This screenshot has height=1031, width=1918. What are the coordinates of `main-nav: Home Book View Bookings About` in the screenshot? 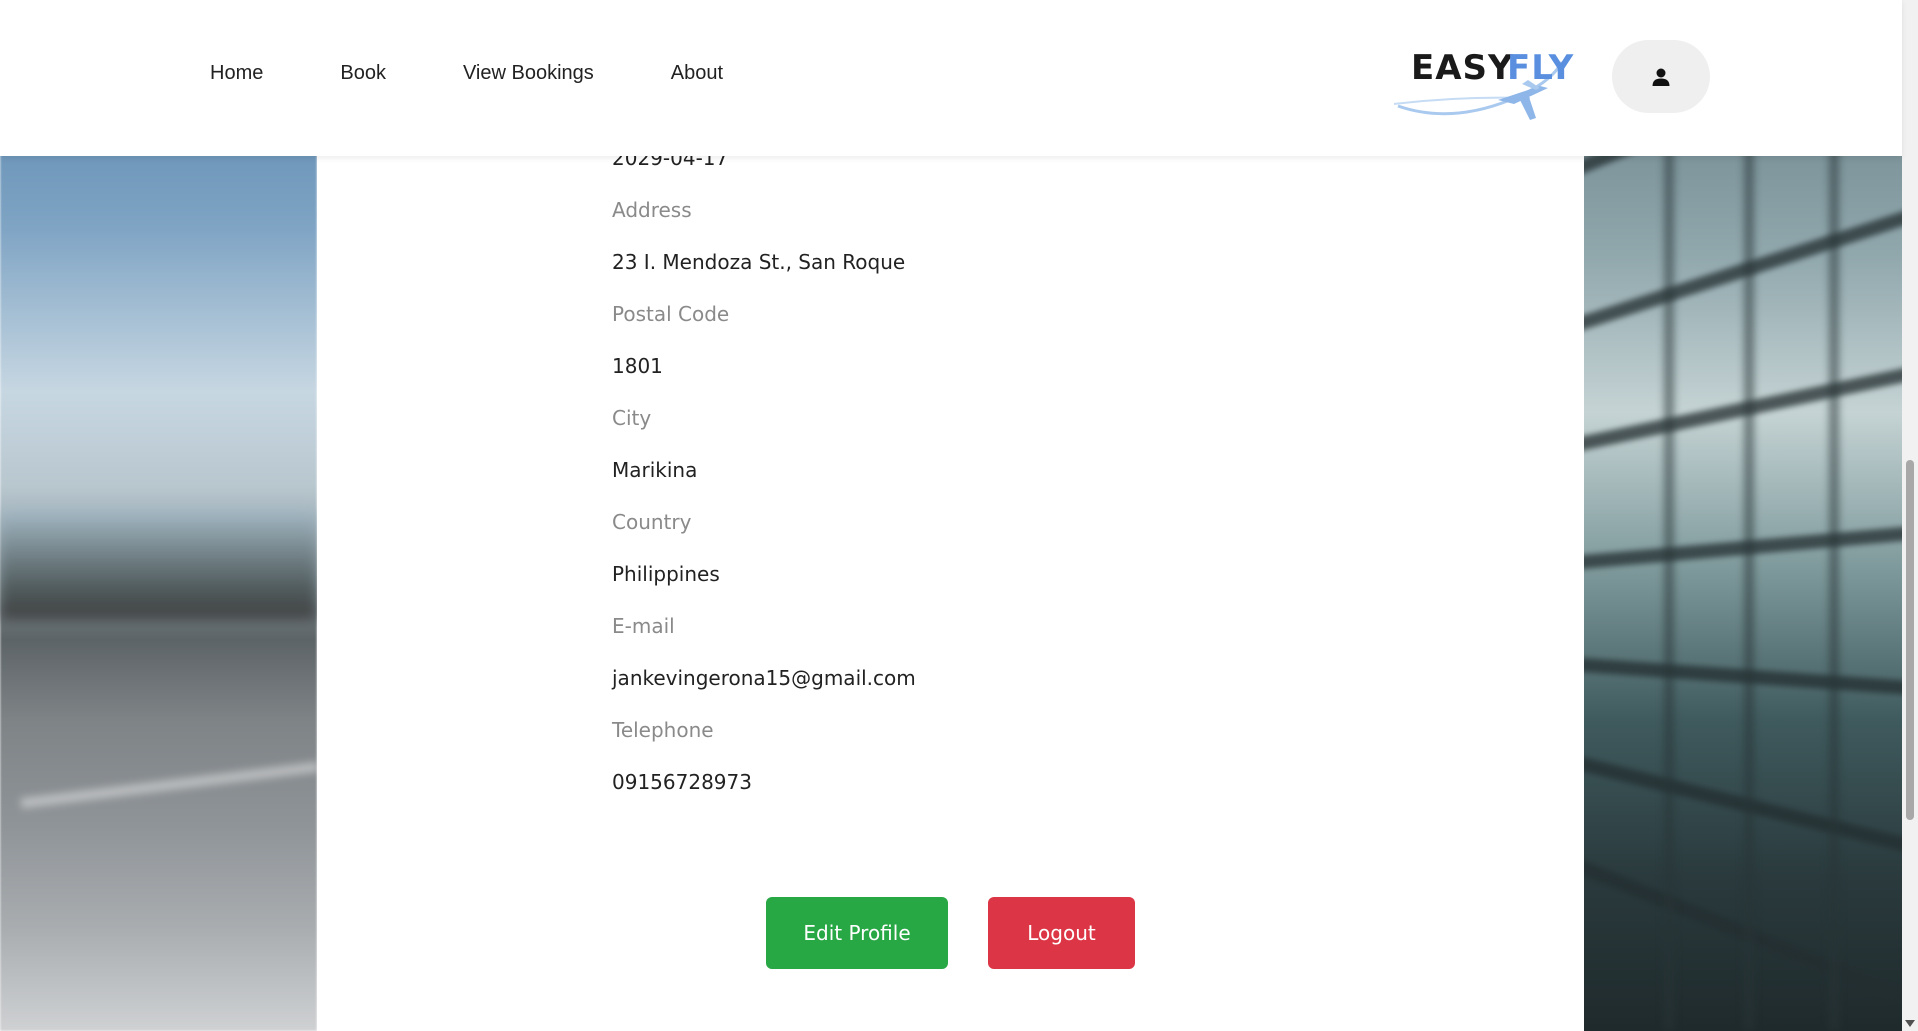 It's located at (505, 73).